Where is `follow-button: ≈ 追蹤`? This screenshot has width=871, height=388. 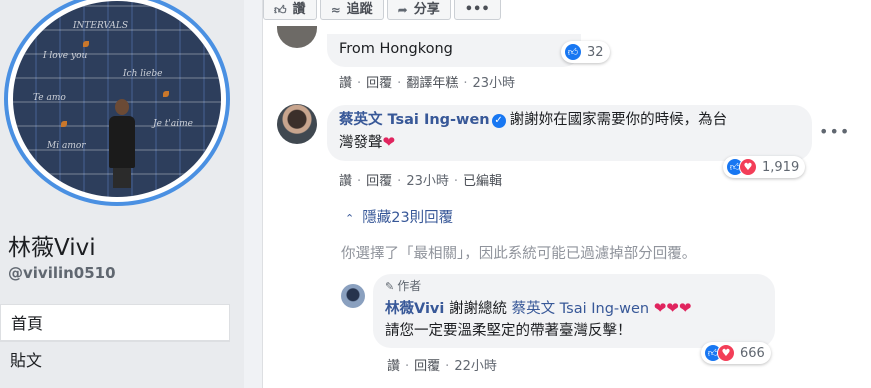 follow-button: ≈ 追蹤 is located at coordinates (351, 10).